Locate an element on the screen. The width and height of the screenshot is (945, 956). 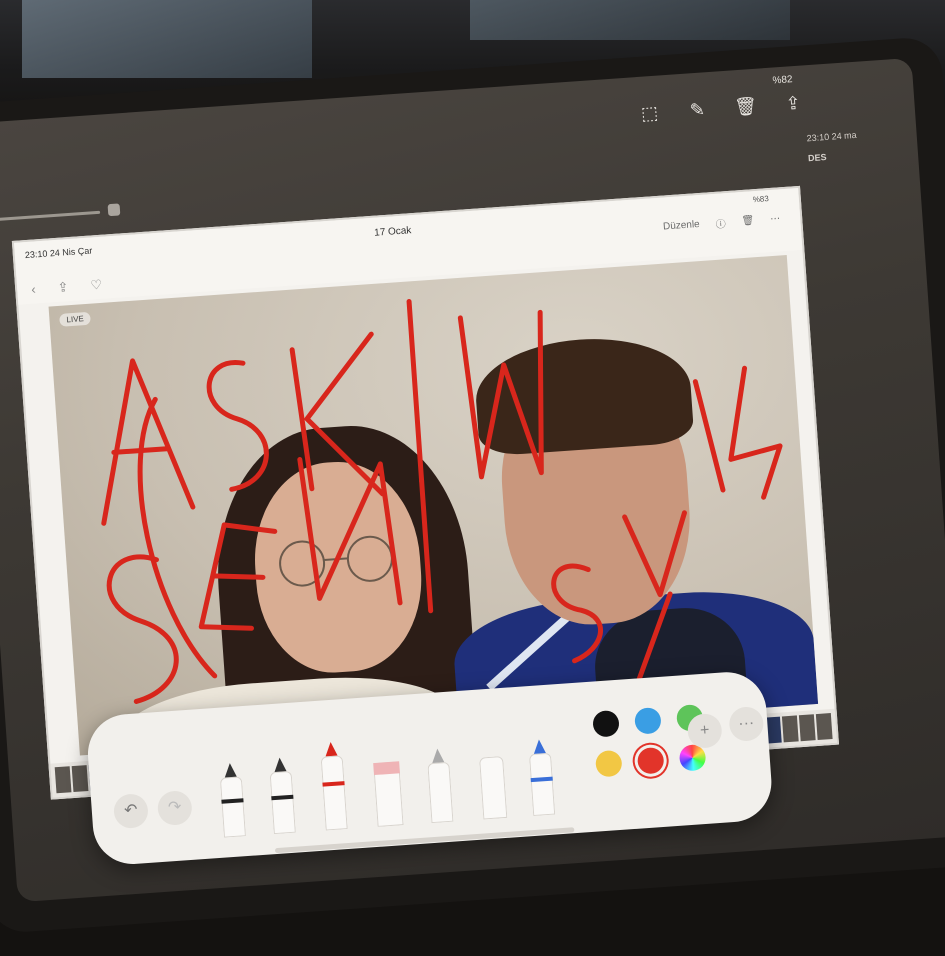
markup-pen-icon: ✎ is located at coordinates (697, 109).